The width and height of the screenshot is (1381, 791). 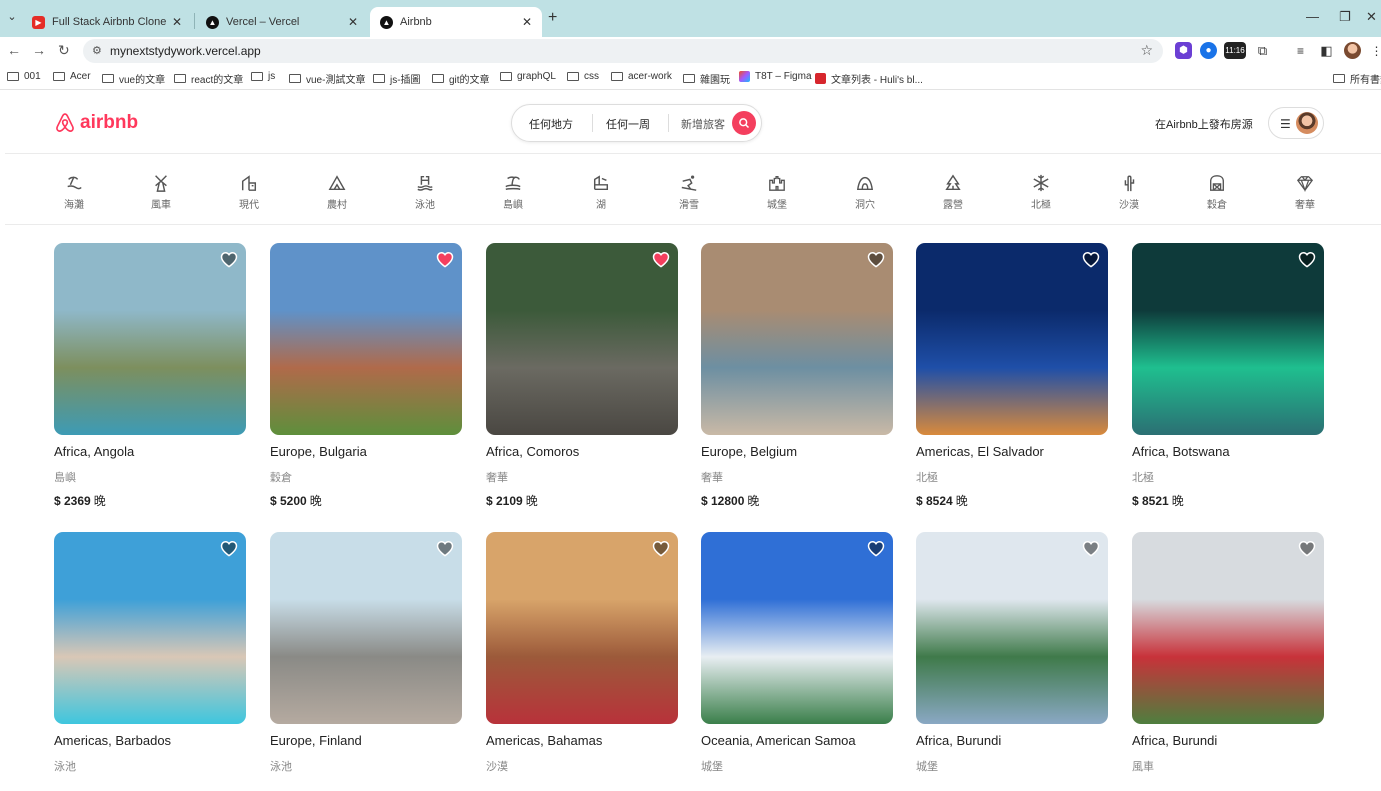 I want to click on address-bar: ⚙ mynextstydywork.vercel.app ☆, so click(x=623, y=51).